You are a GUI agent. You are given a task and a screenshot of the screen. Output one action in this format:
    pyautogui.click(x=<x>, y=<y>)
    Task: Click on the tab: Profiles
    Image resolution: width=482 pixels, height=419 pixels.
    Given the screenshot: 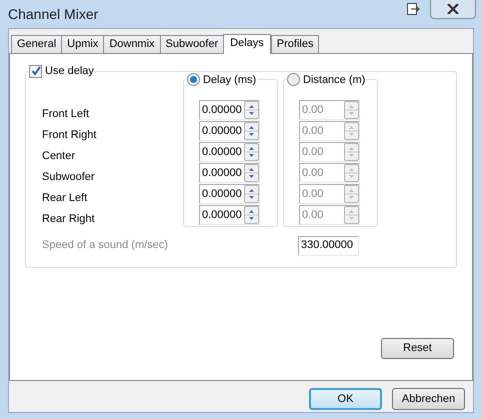 What is the action you would take?
    pyautogui.click(x=295, y=44)
    